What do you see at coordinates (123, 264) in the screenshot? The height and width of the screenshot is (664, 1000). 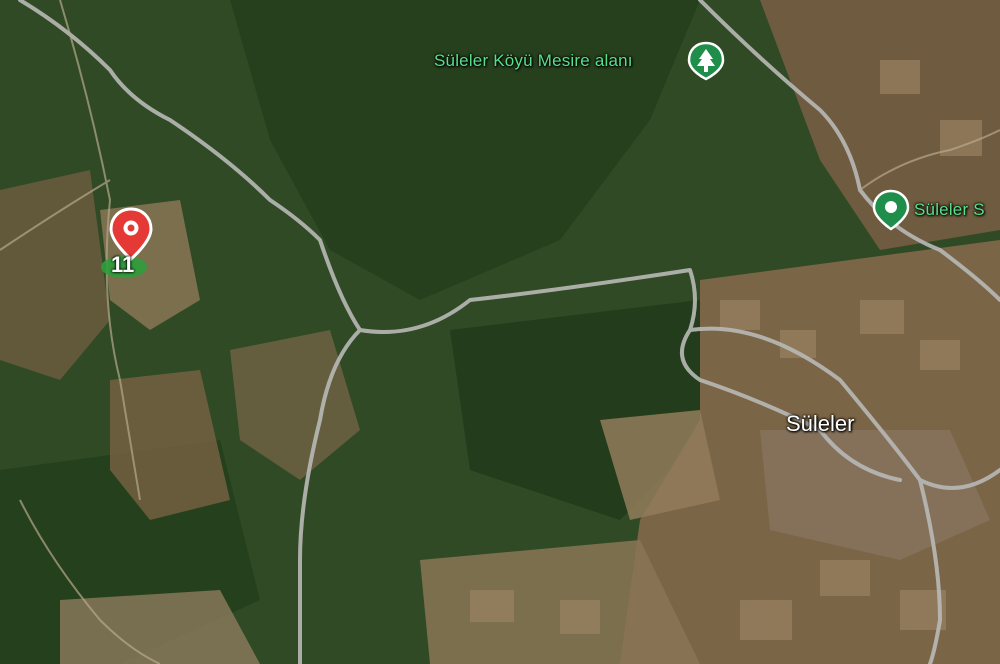 I see `marker-count-label: 11` at bounding box center [123, 264].